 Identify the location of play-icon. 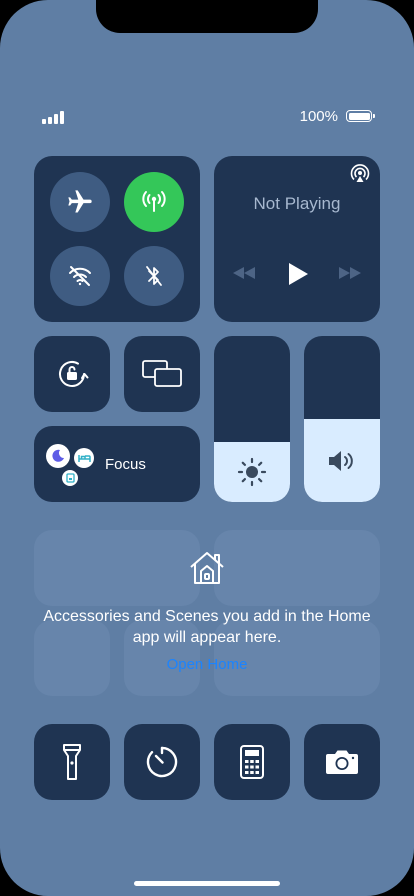
(298, 274).